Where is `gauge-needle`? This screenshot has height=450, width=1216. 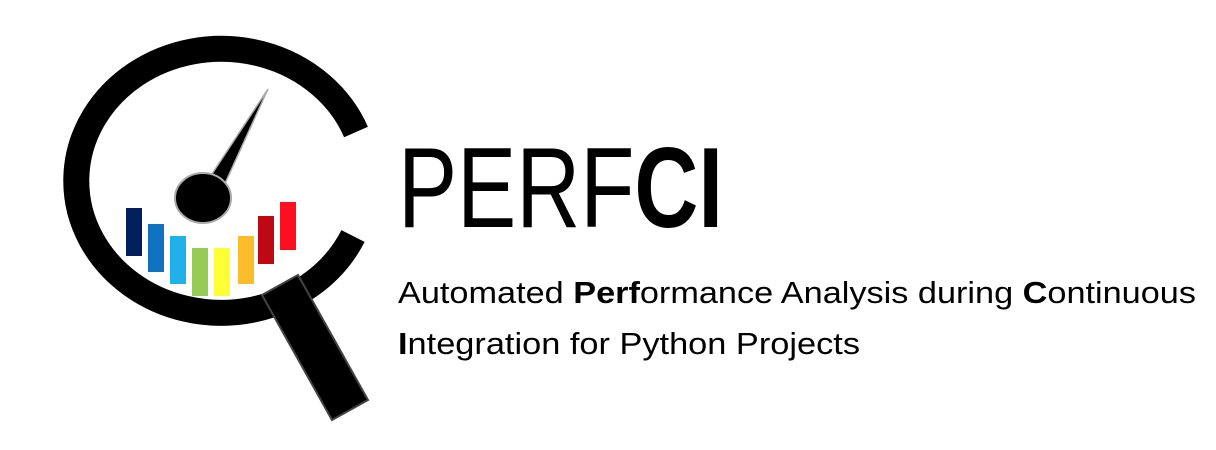 gauge-needle is located at coordinates (237, 140).